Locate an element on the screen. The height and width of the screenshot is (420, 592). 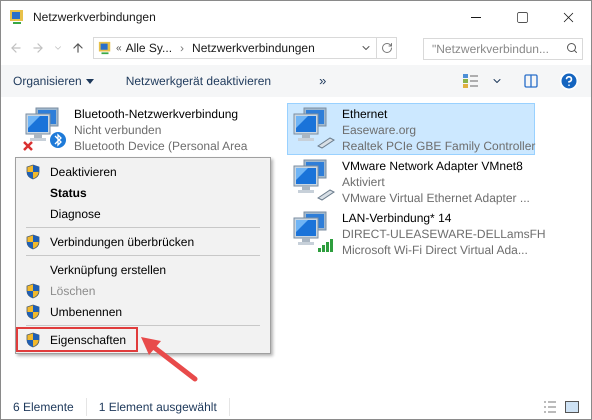
preview-pane-icon is located at coordinates (531, 81).